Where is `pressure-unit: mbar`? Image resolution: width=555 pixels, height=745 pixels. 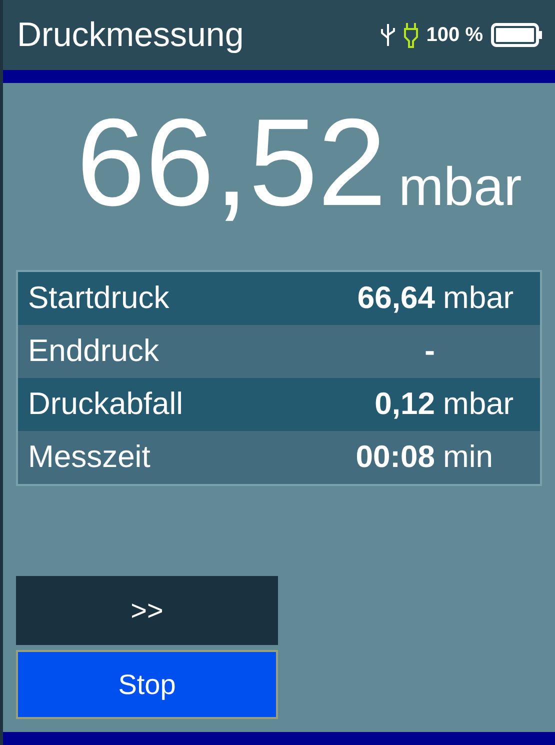
pressure-unit: mbar is located at coordinates (460, 187).